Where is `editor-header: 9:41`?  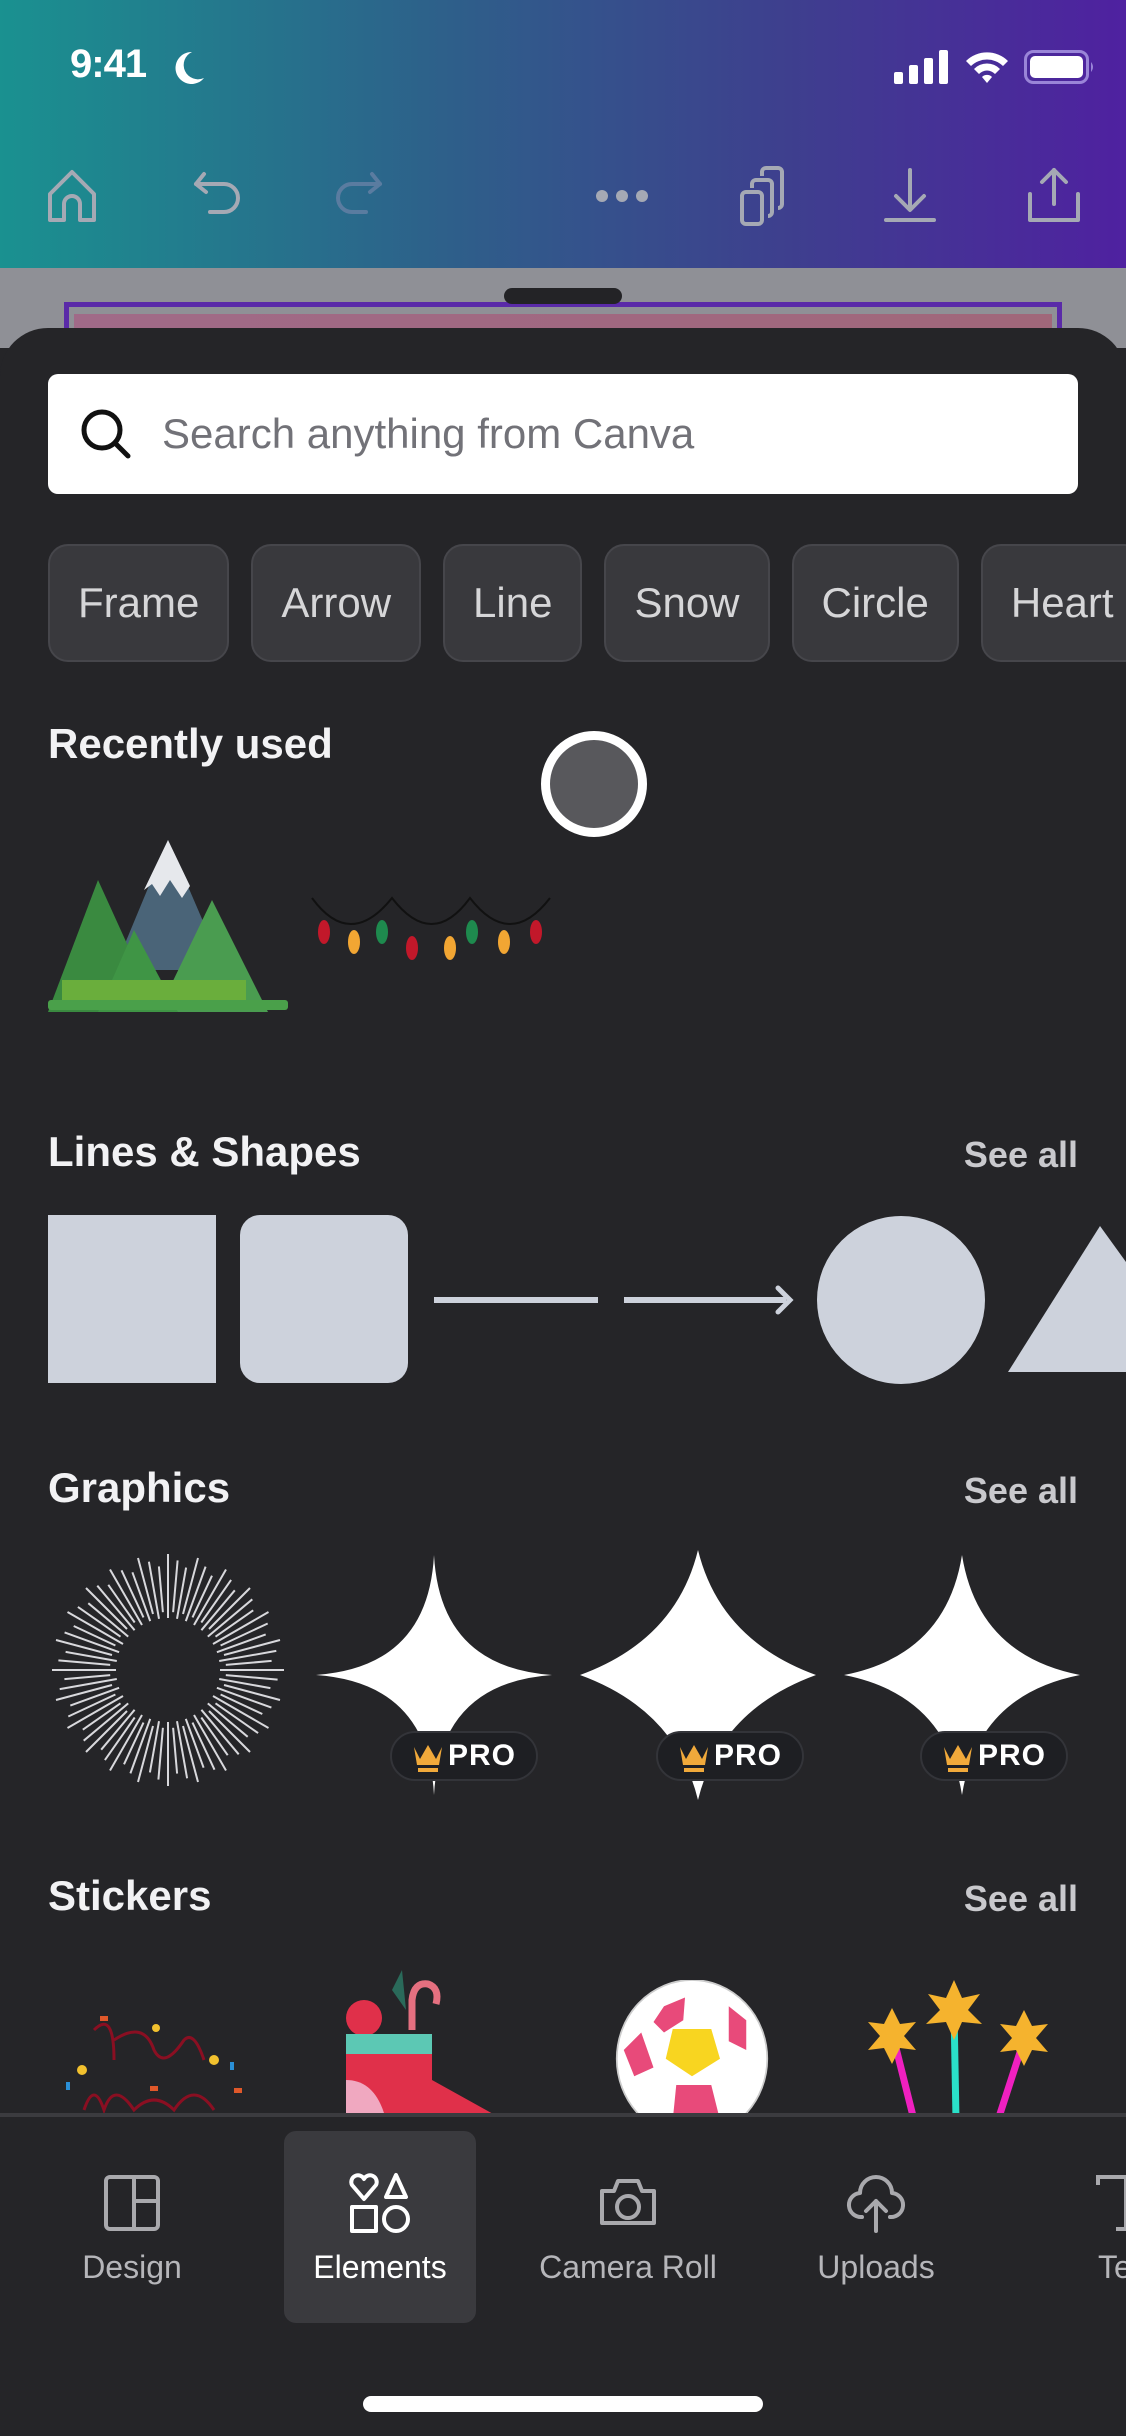 editor-header: 9:41 is located at coordinates (563, 134).